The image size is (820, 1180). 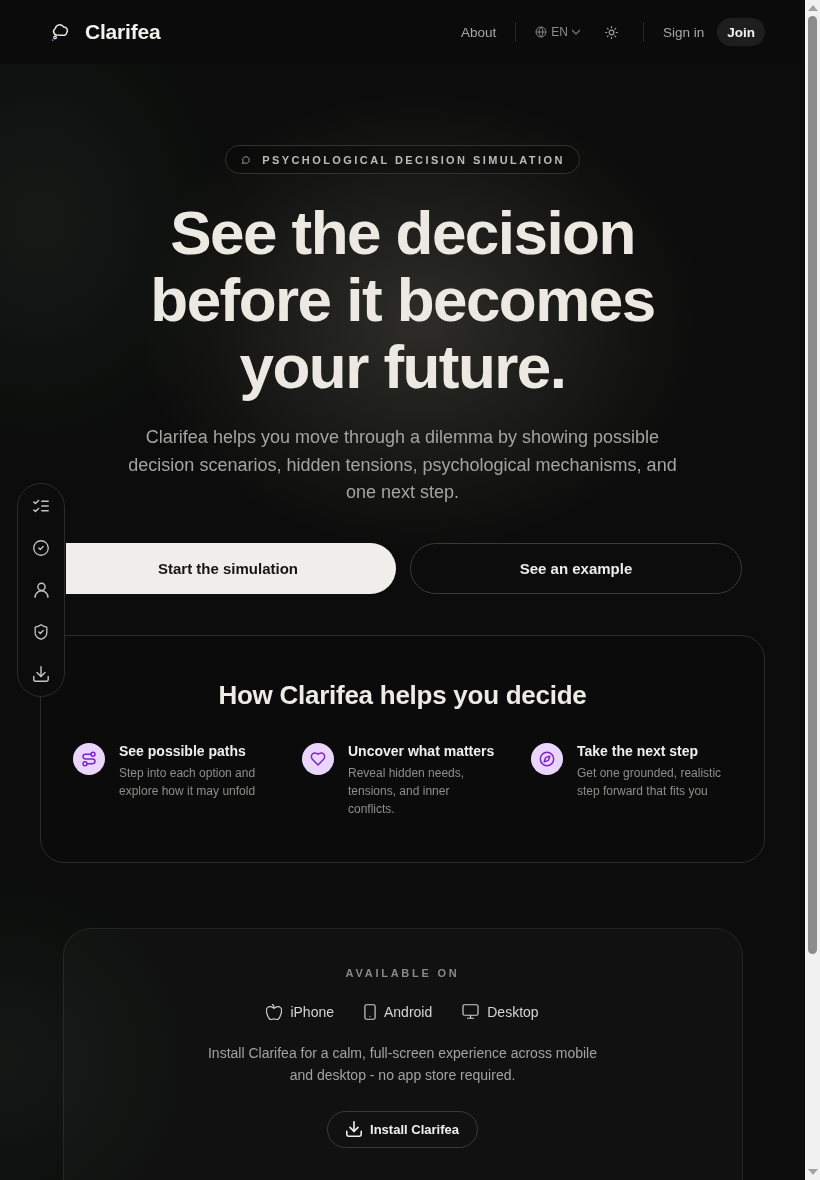 What do you see at coordinates (741, 32) in the screenshot?
I see `join-button: Join` at bounding box center [741, 32].